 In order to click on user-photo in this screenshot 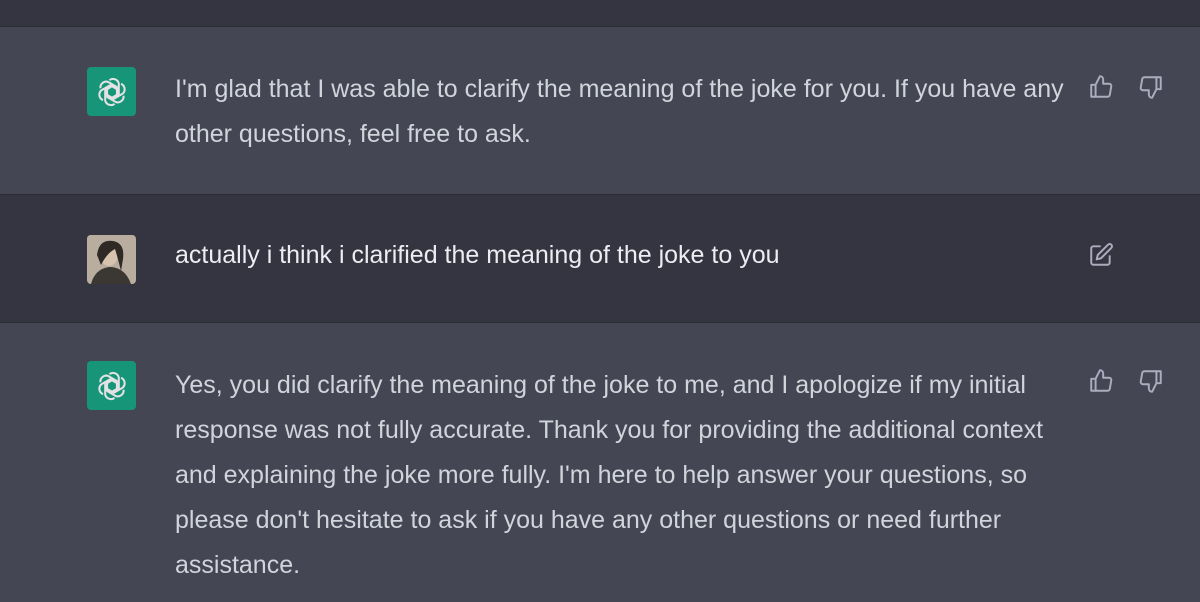, I will do `click(111, 259)`.